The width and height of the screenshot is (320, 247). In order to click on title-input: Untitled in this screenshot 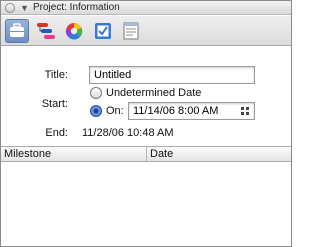, I will do `click(172, 75)`.